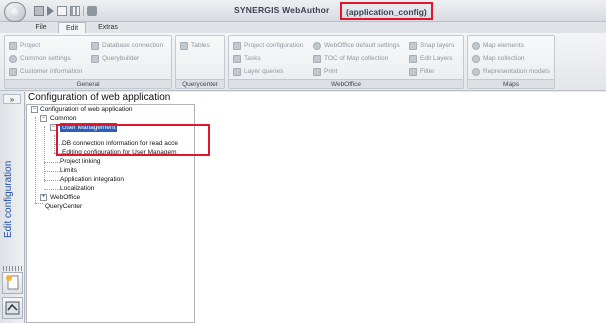 Image resolution: width=606 pixels, height=323 pixels. I want to click on layers-button, so click(12, 308).